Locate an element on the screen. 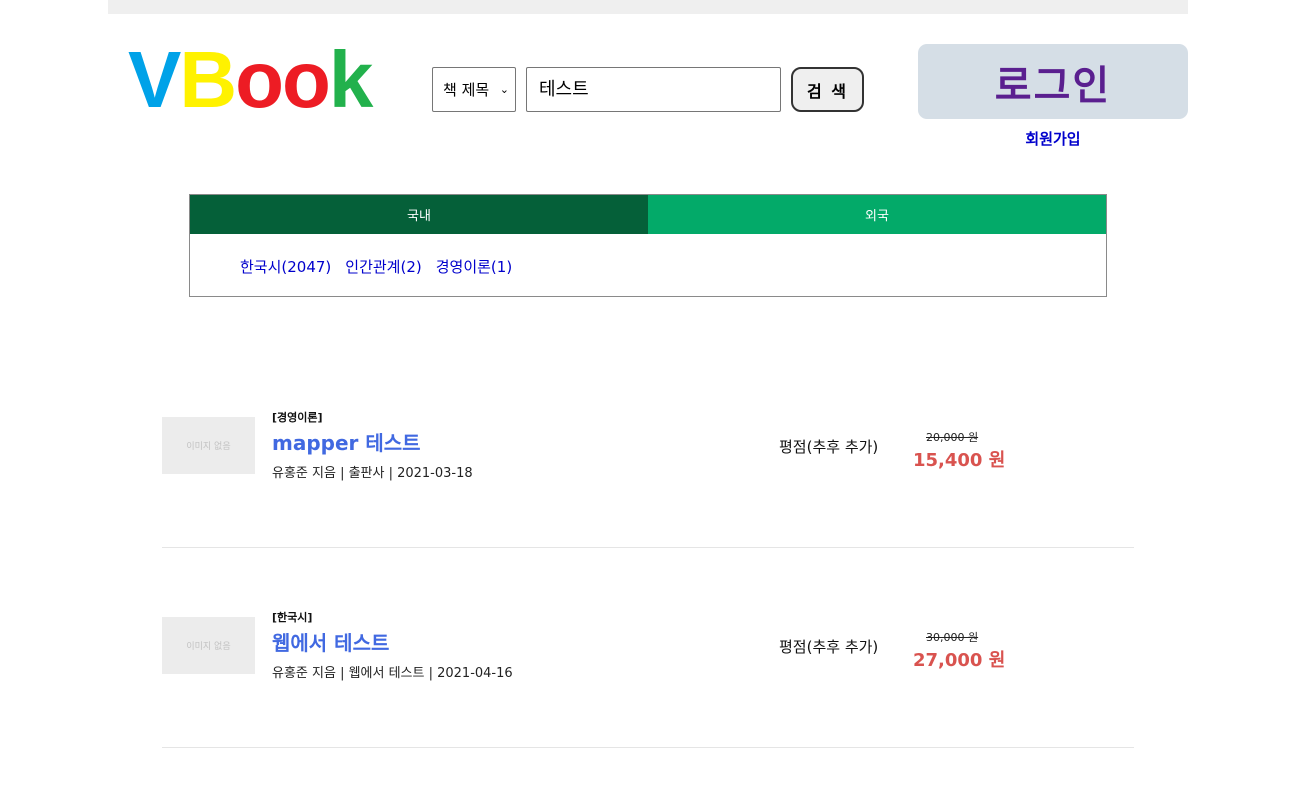  category-link-management: 경영이론(1) is located at coordinates (474, 267).